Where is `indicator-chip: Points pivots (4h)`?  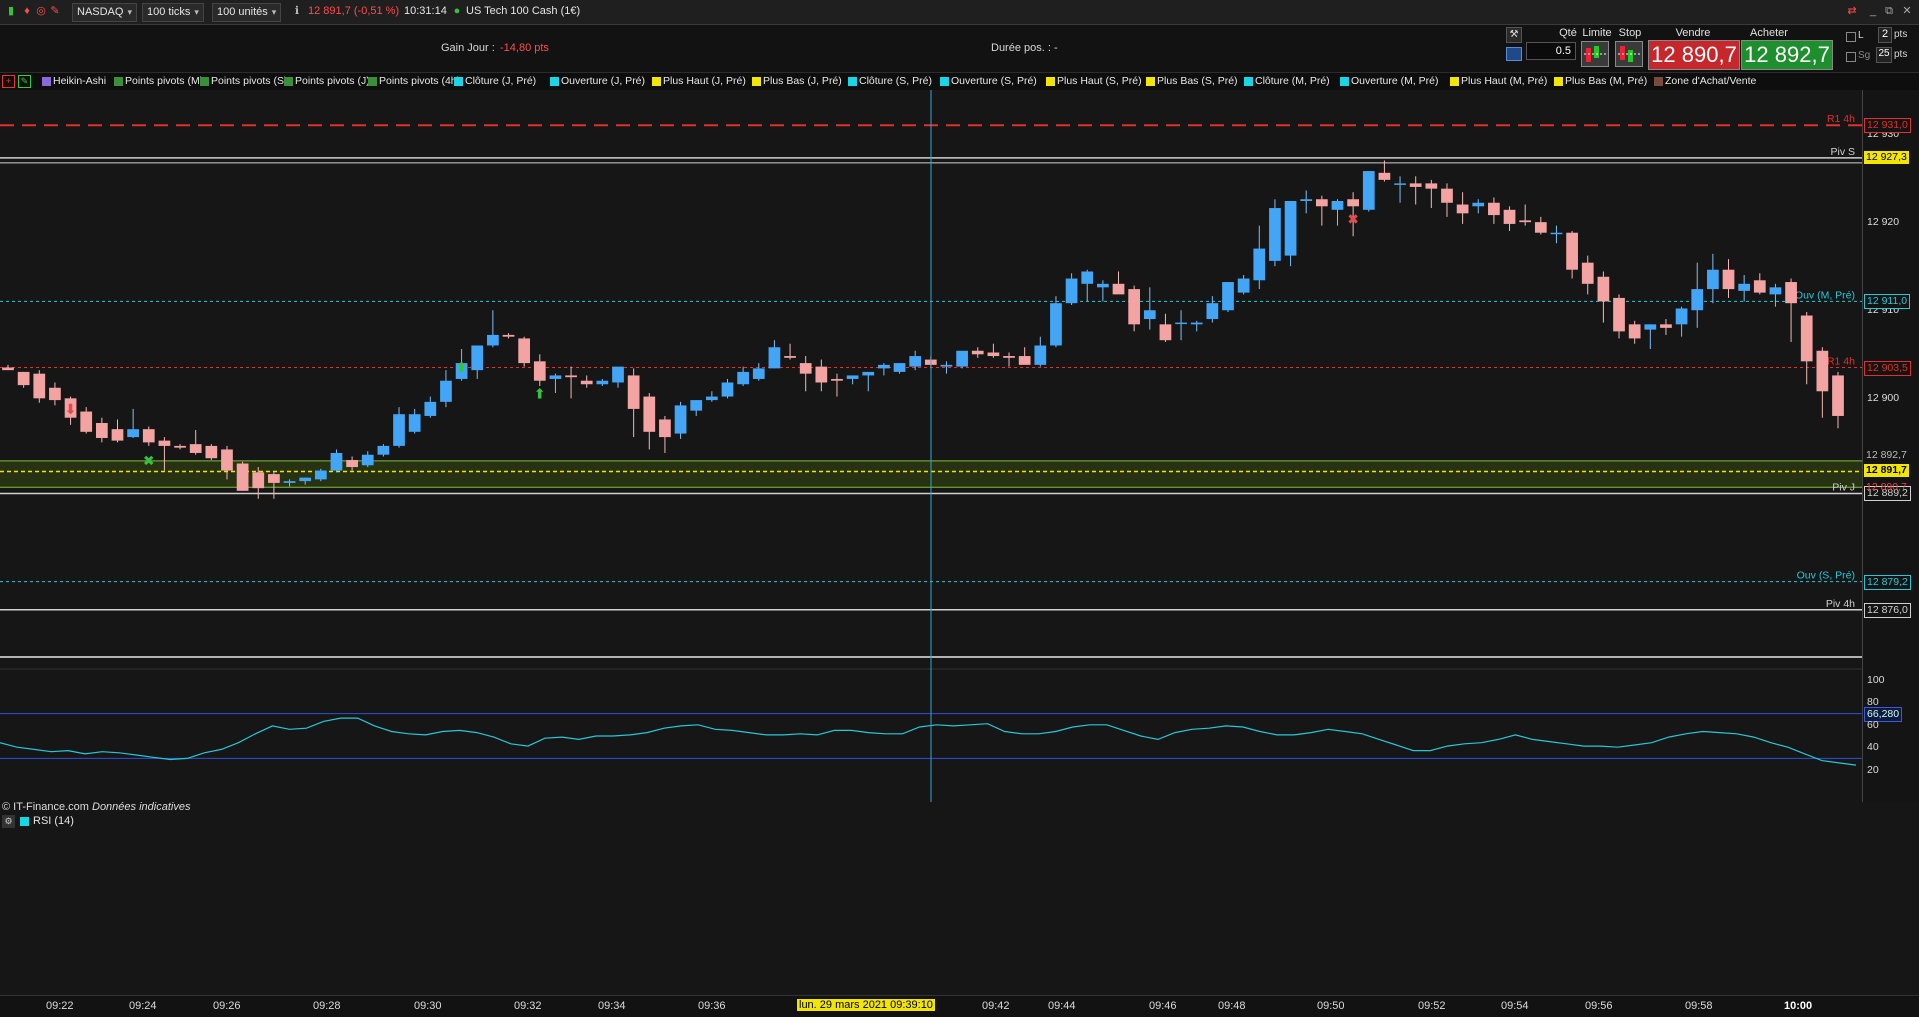
indicator-chip: Points pivots (4h) is located at coordinates (413, 81).